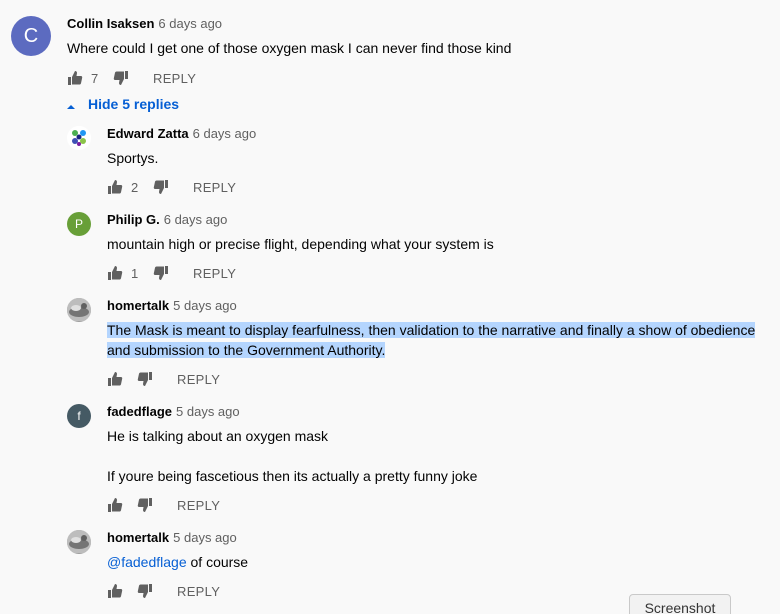  Describe the element at coordinates (680, 604) in the screenshot. I see `screenshot-button: Screenshot` at that location.